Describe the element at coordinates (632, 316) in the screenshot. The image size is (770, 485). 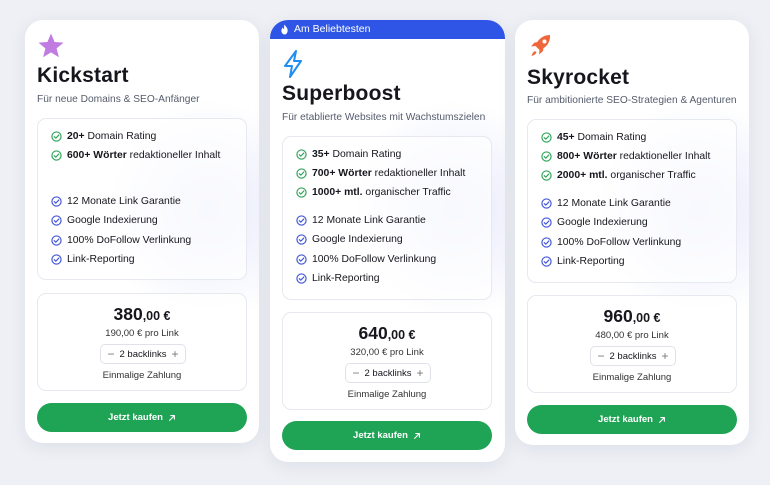
I see `price: 960,00 €` at that location.